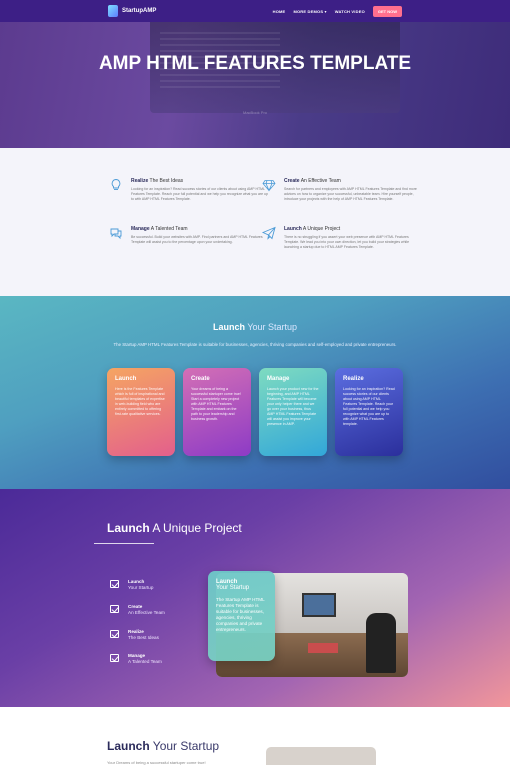 The height and width of the screenshot is (765, 510). What do you see at coordinates (269, 233) in the screenshot?
I see `paper-plane-icon` at bounding box center [269, 233].